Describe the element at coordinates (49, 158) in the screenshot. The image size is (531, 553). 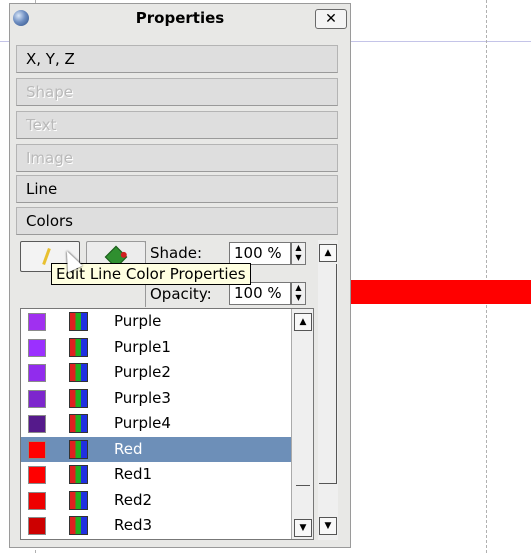
I see `section-image-label: Image` at that location.